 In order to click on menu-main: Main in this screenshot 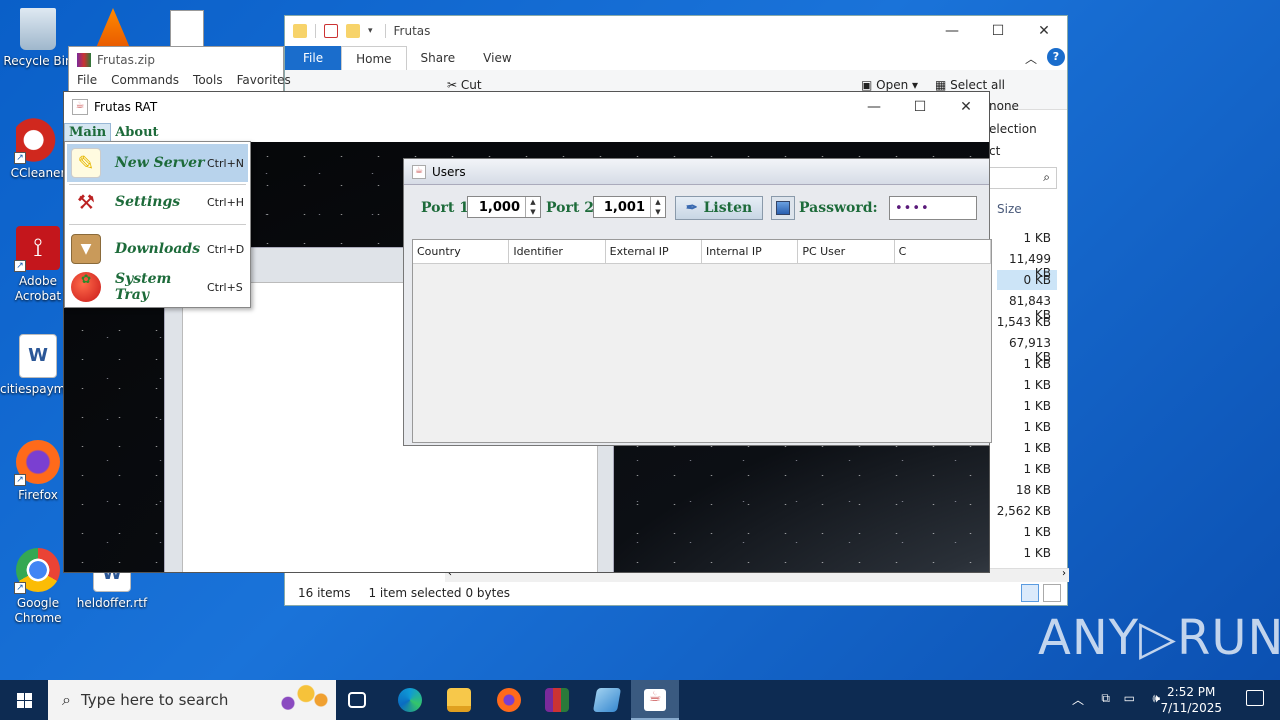, I will do `click(88, 132)`.